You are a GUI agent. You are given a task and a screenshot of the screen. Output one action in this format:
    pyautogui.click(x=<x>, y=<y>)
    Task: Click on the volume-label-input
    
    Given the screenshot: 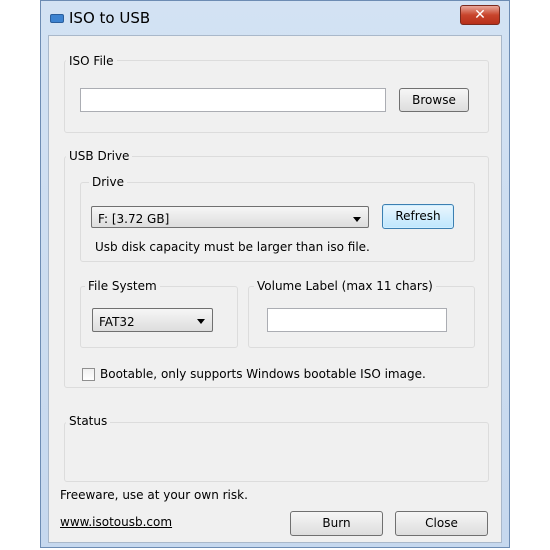 What is the action you would take?
    pyautogui.click(x=357, y=320)
    